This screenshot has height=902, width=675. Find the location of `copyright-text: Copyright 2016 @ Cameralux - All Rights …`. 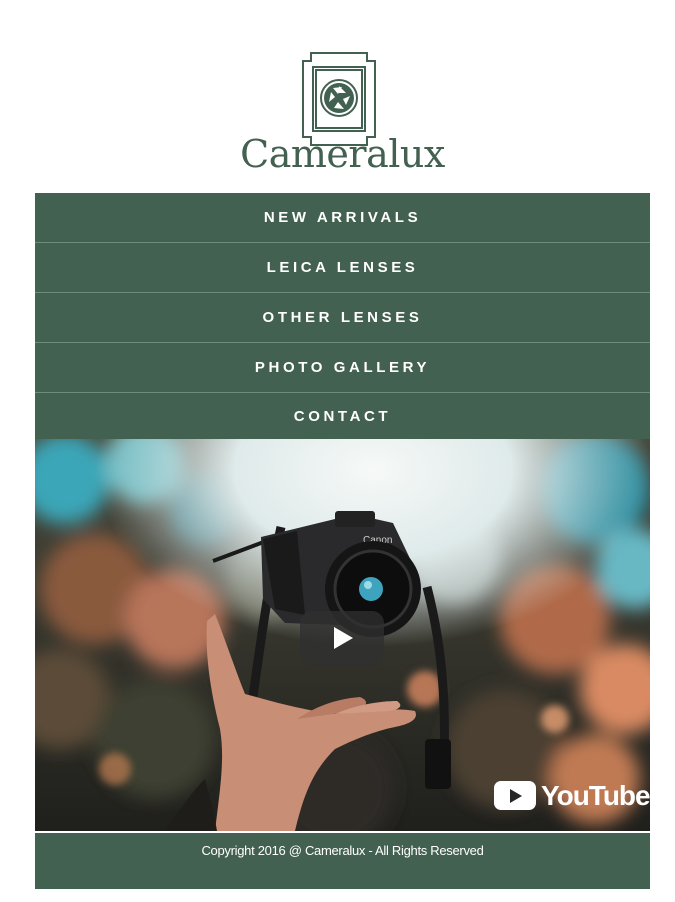

copyright-text: Copyright 2016 @ Cameralux - All Rights … is located at coordinates (342, 850).